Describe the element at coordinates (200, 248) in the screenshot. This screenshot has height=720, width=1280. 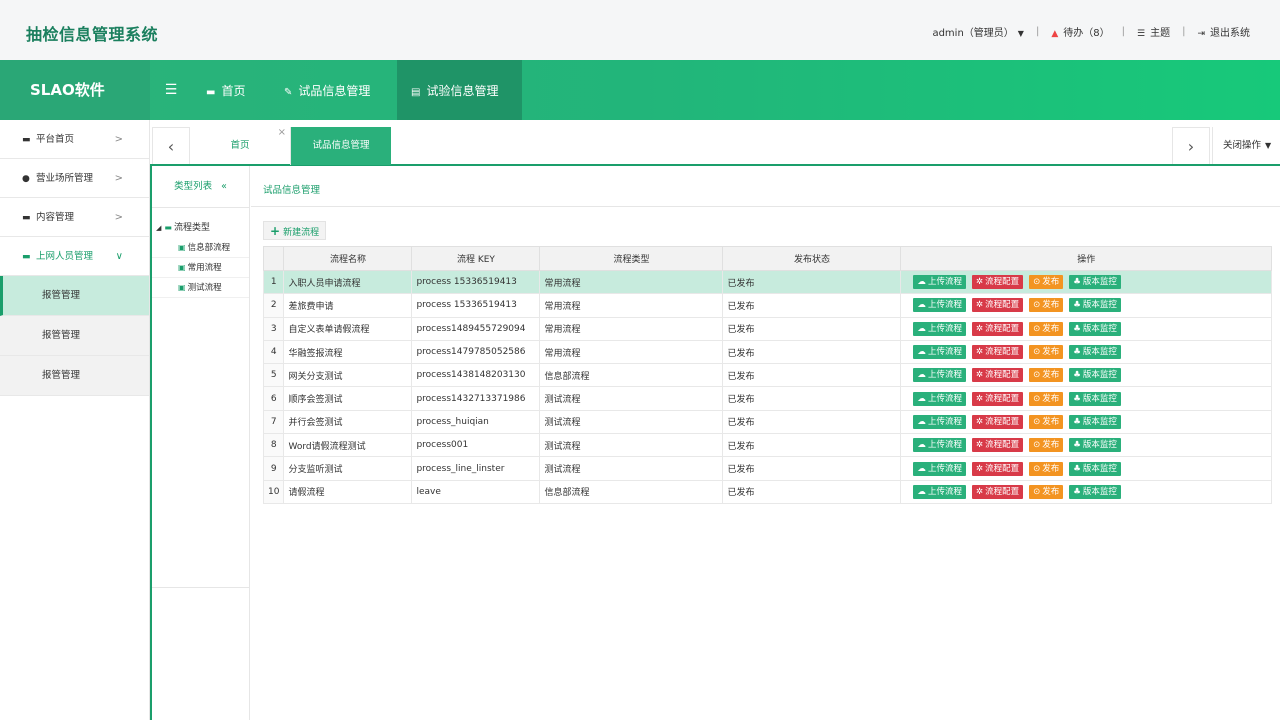
I see `tree-node: ▣ 信息部流程` at that location.